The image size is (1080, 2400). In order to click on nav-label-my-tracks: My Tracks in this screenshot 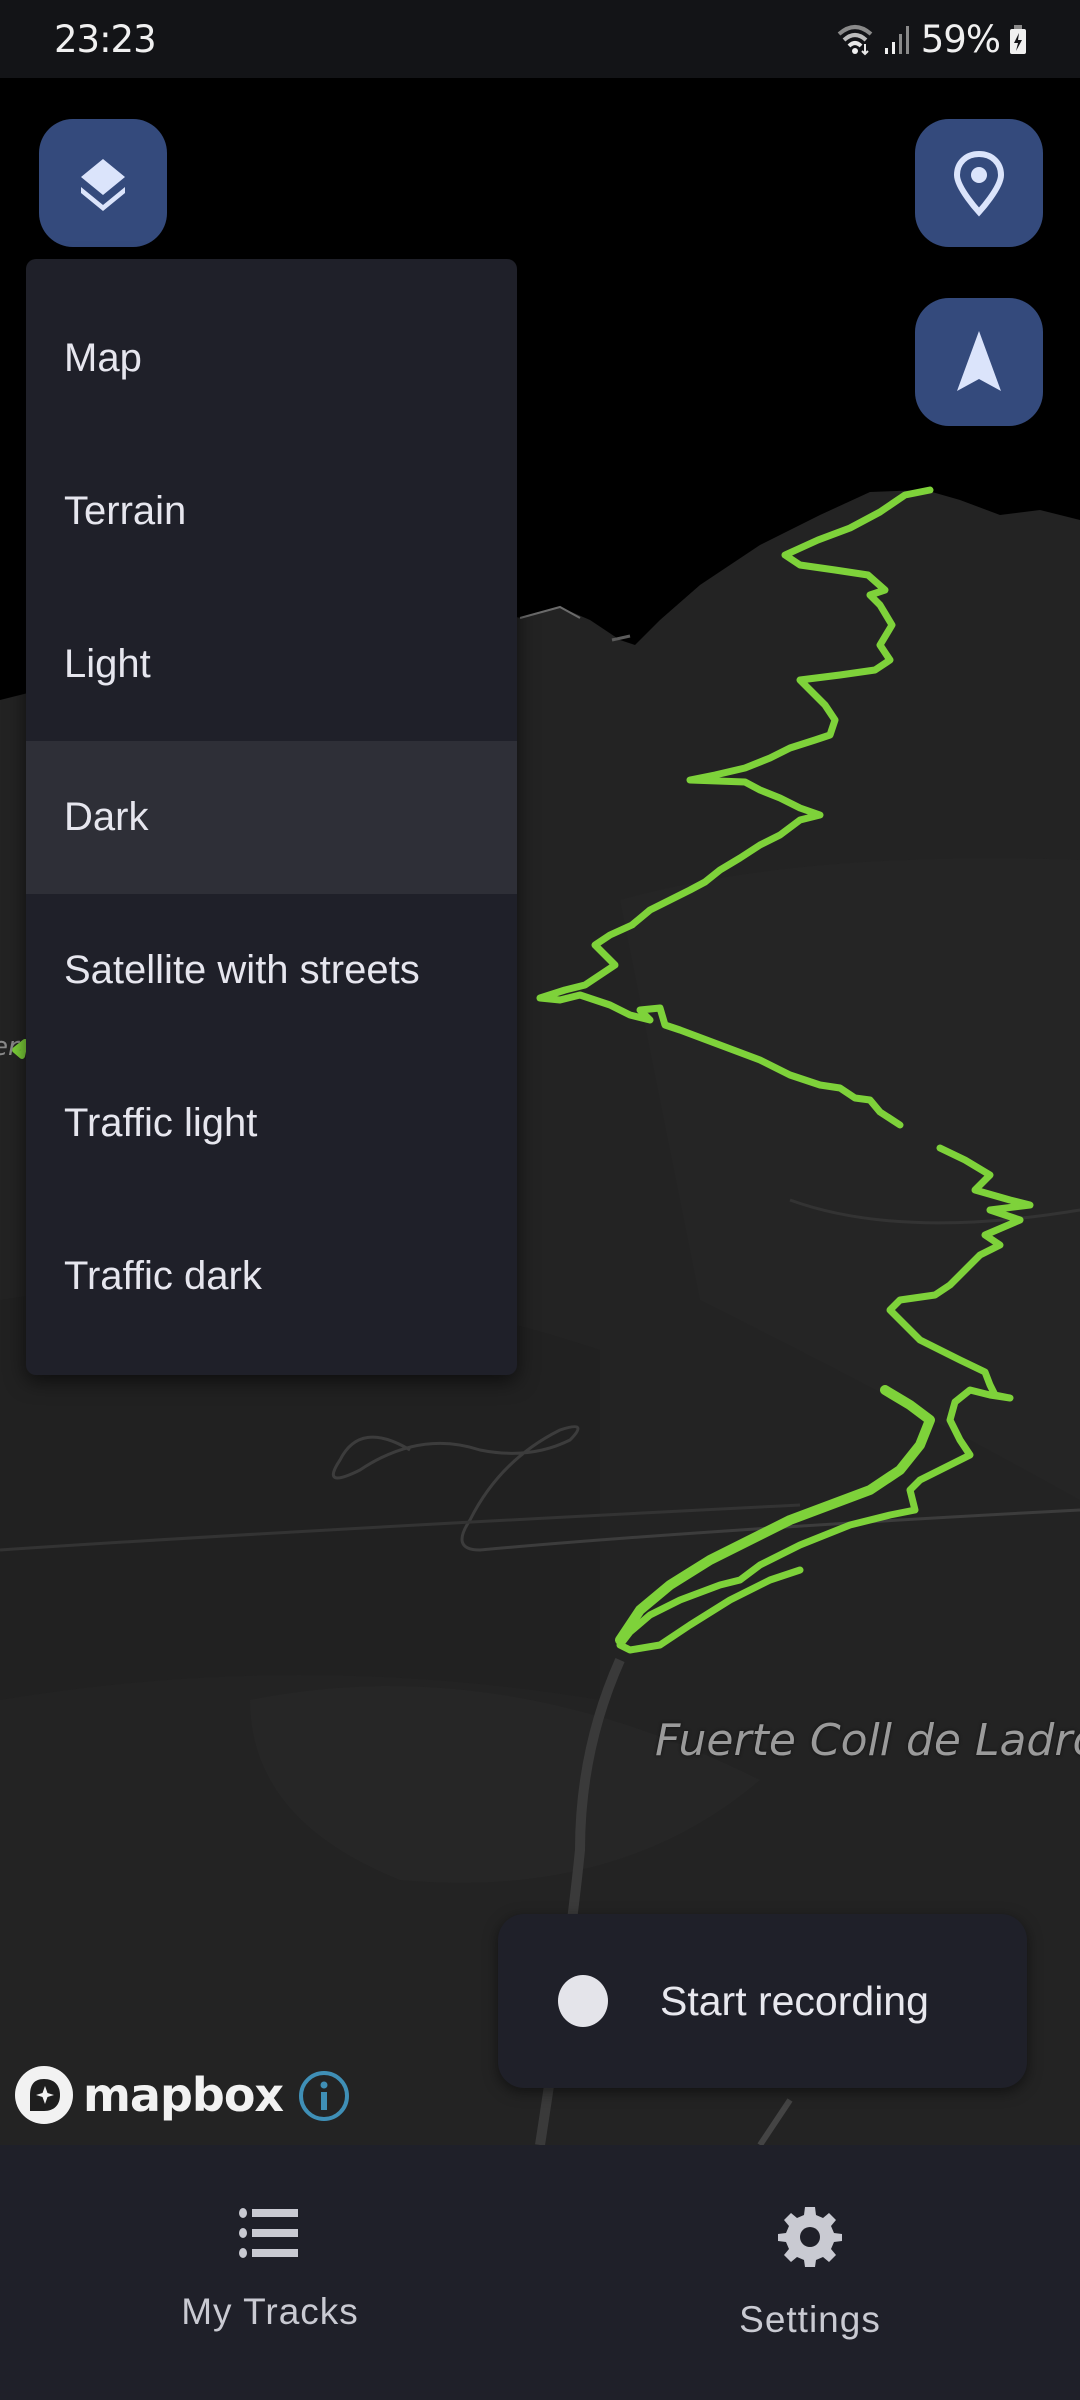, I will do `click(270, 2311)`.